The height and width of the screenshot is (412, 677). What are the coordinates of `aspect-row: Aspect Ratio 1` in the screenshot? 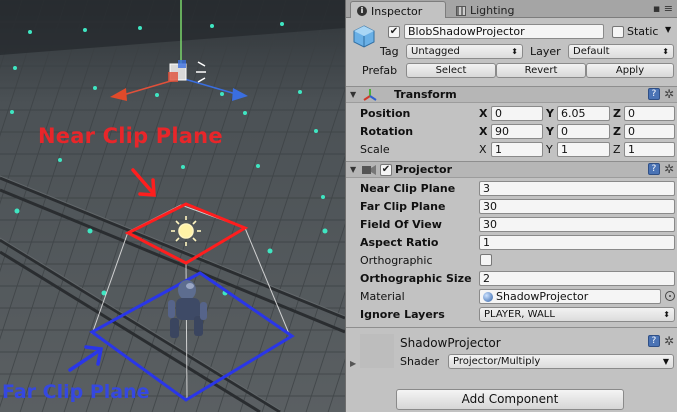 It's located at (511, 242).